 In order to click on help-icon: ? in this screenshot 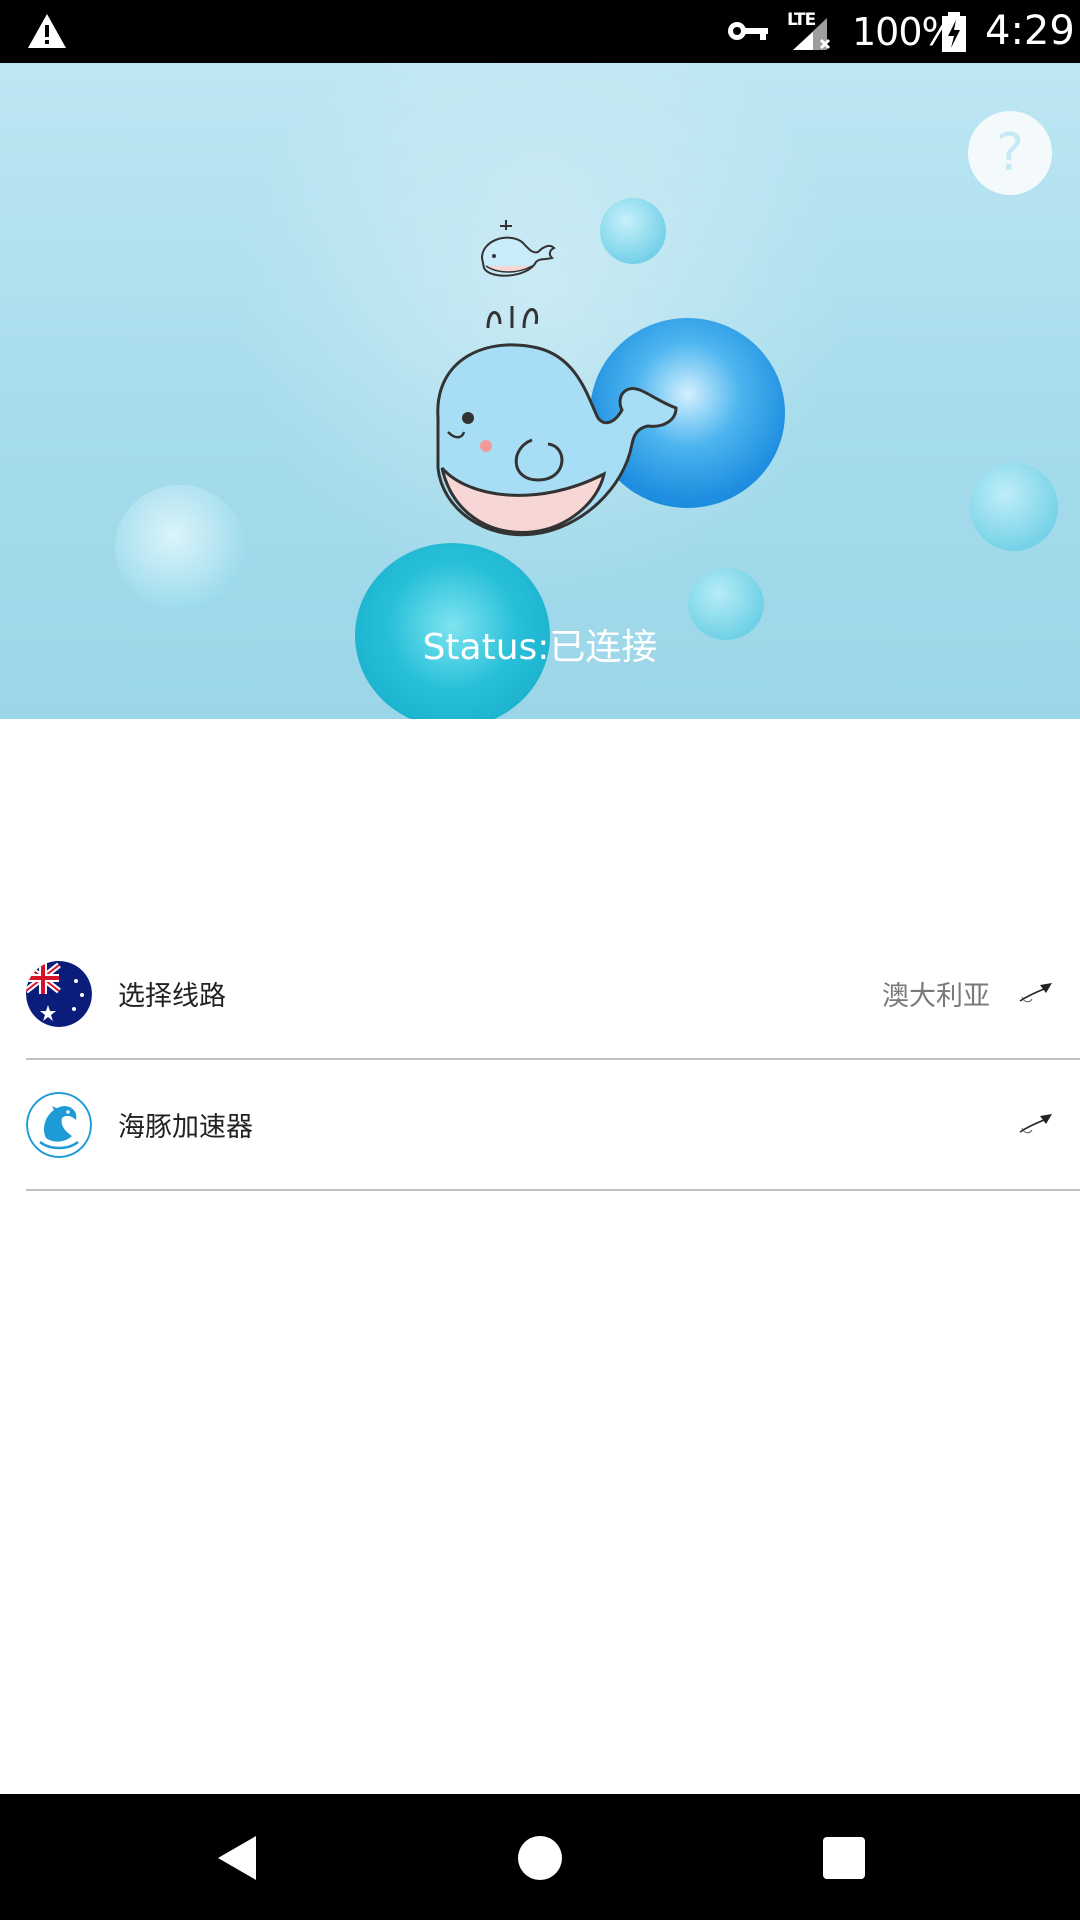, I will do `click(1010, 153)`.